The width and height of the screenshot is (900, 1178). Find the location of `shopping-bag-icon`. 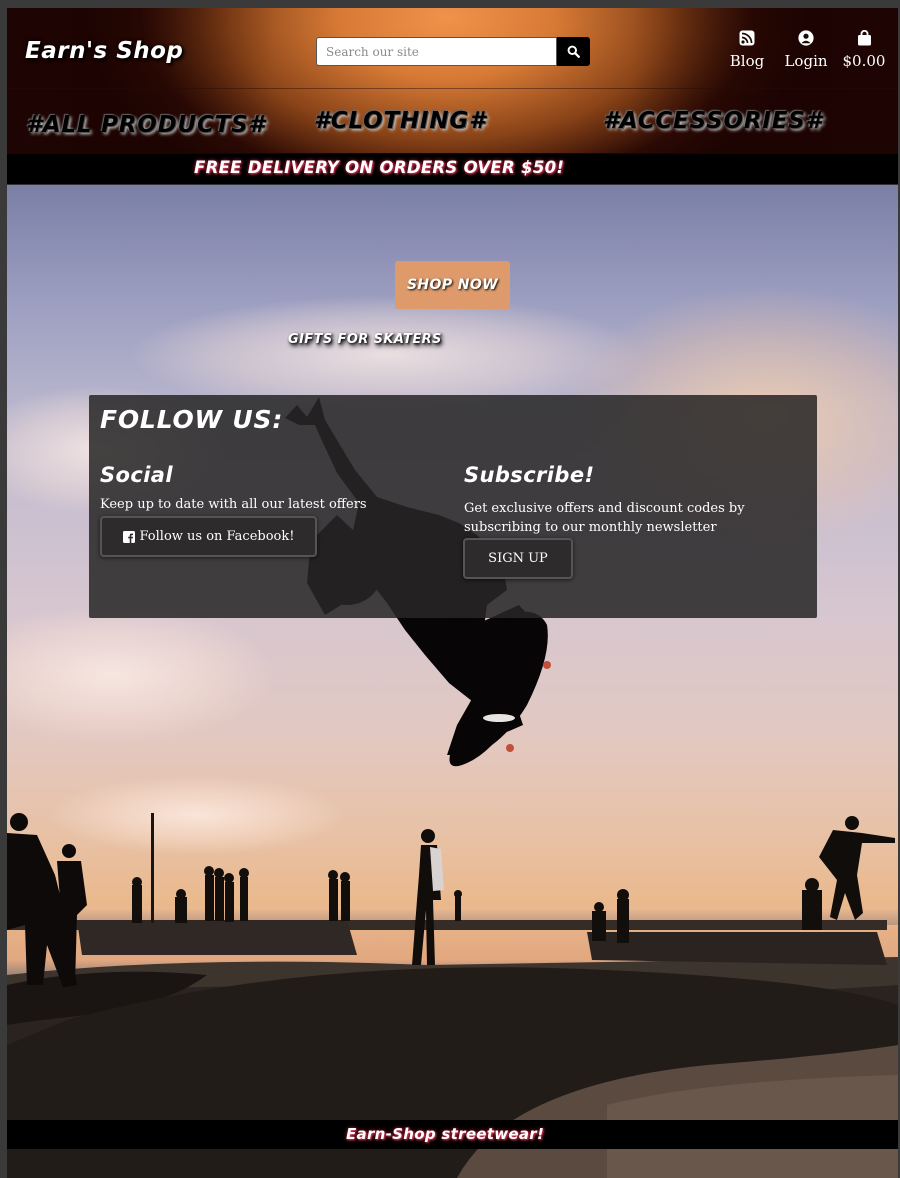

shopping-bag-icon is located at coordinates (864, 38).